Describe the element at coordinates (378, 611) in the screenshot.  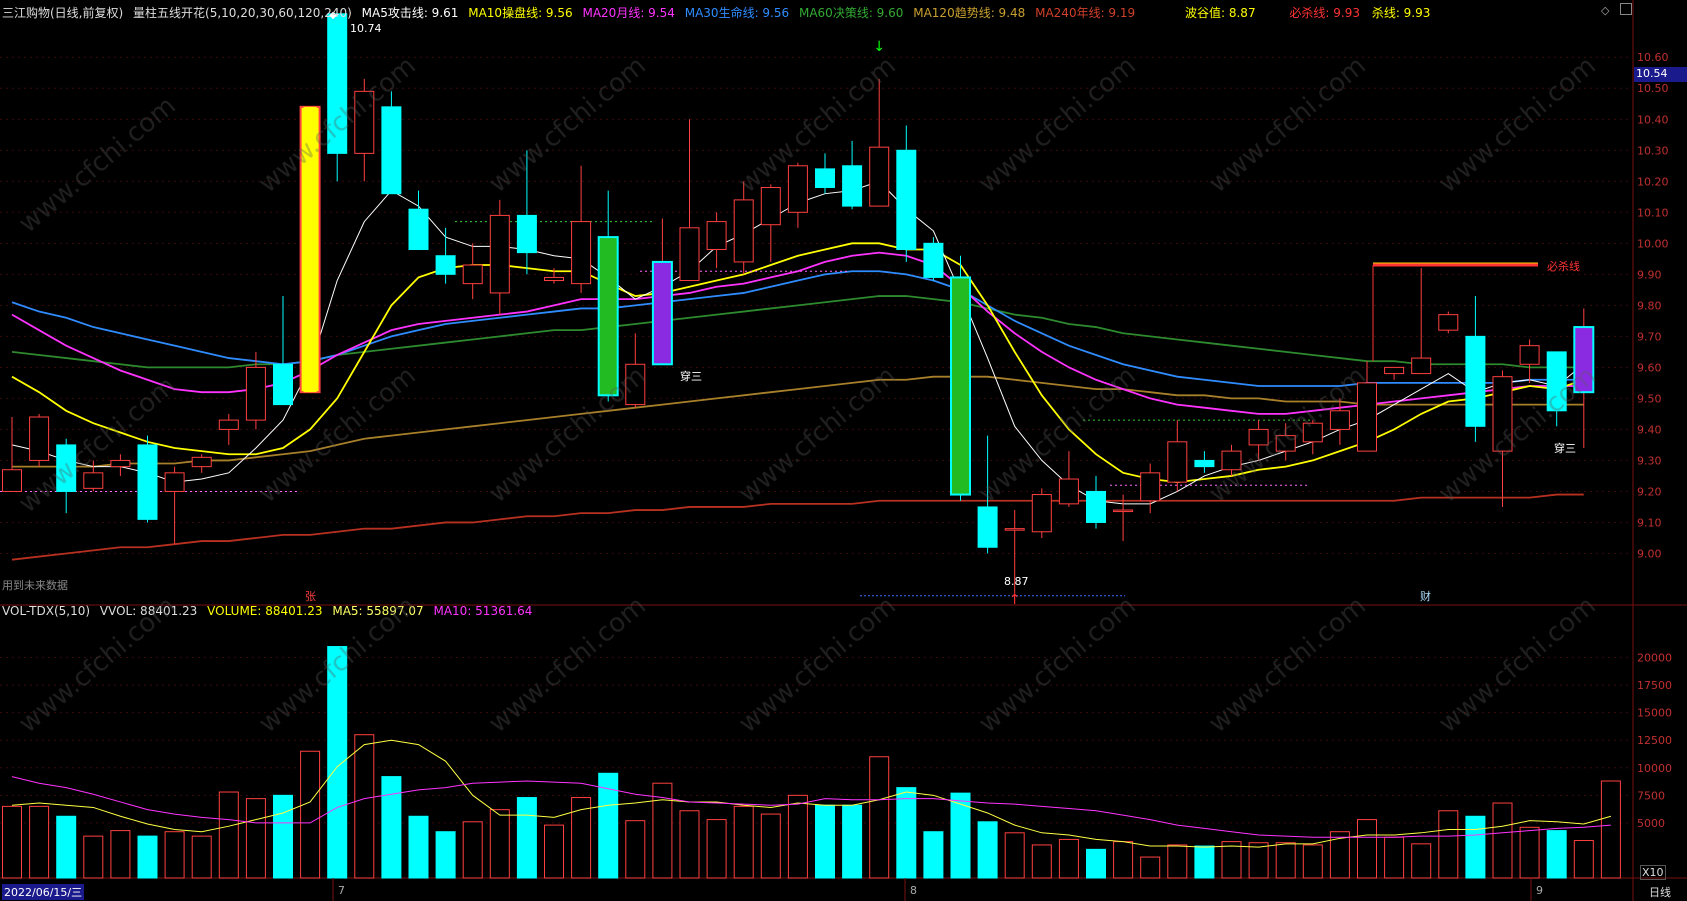
I see `vol-ma5-legend: MA5: 55897.07` at that location.